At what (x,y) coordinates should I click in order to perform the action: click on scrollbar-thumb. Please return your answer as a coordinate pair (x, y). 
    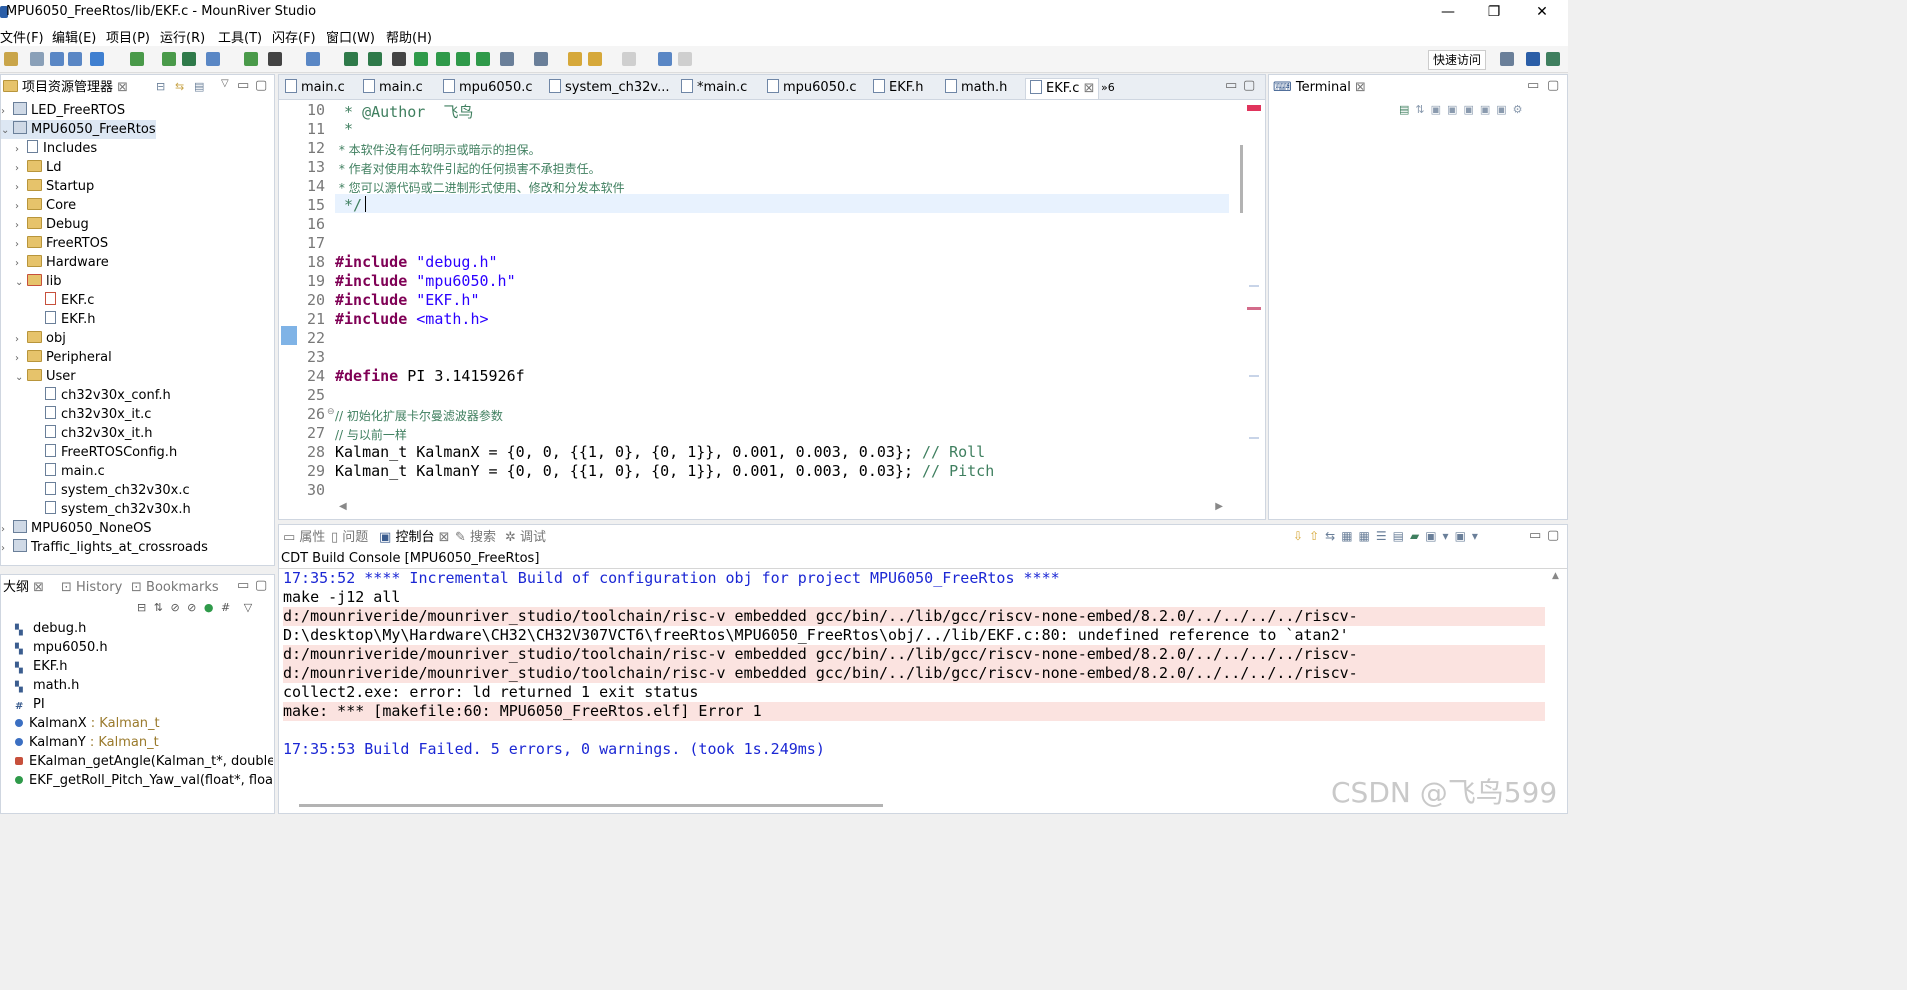
    Looking at the image, I should click on (1241, 179).